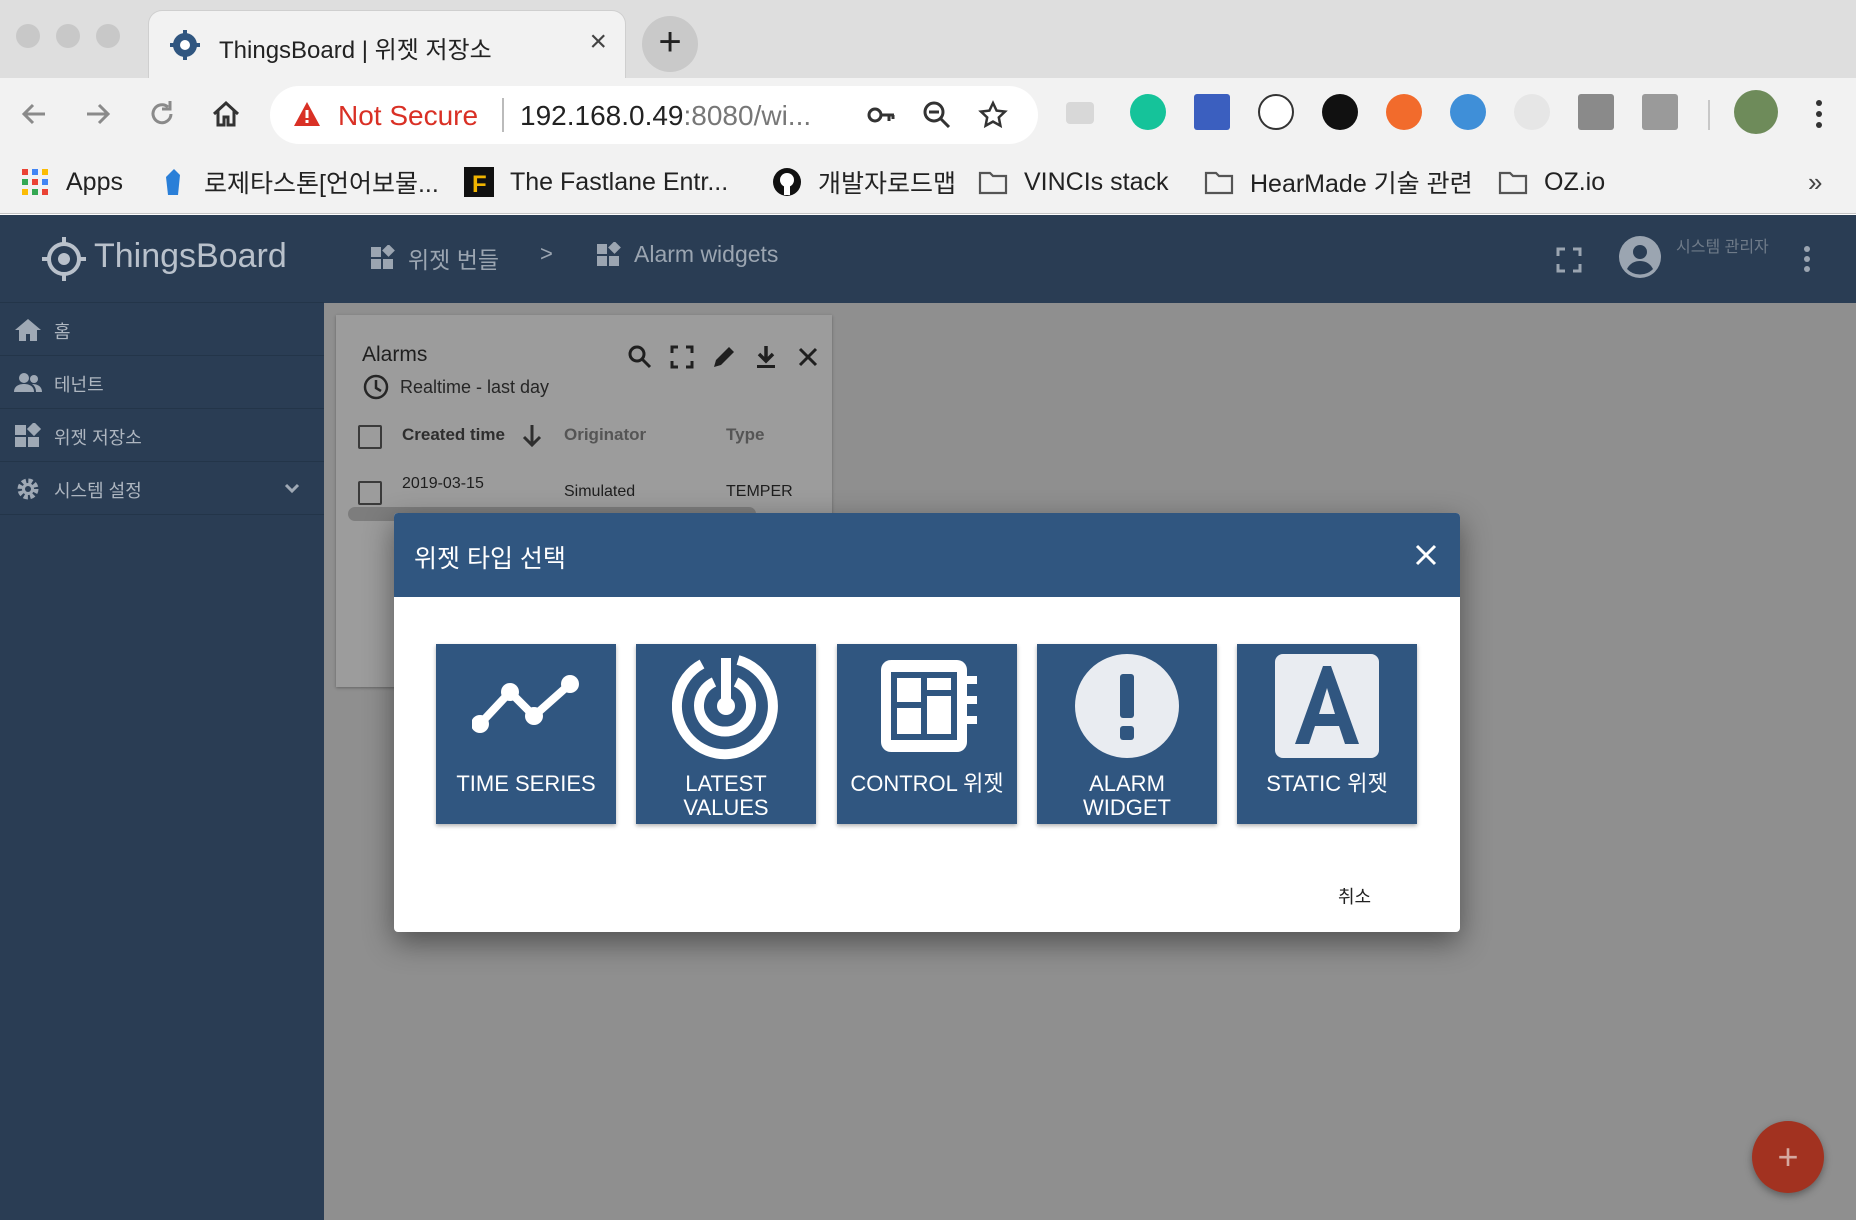 Image resolution: width=1856 pixels, height=1220 pixels. What do you see at coordinates (1640, 257) in the screenshot?
I see `user-avatar-icon` at bounding box center [1640, 257].